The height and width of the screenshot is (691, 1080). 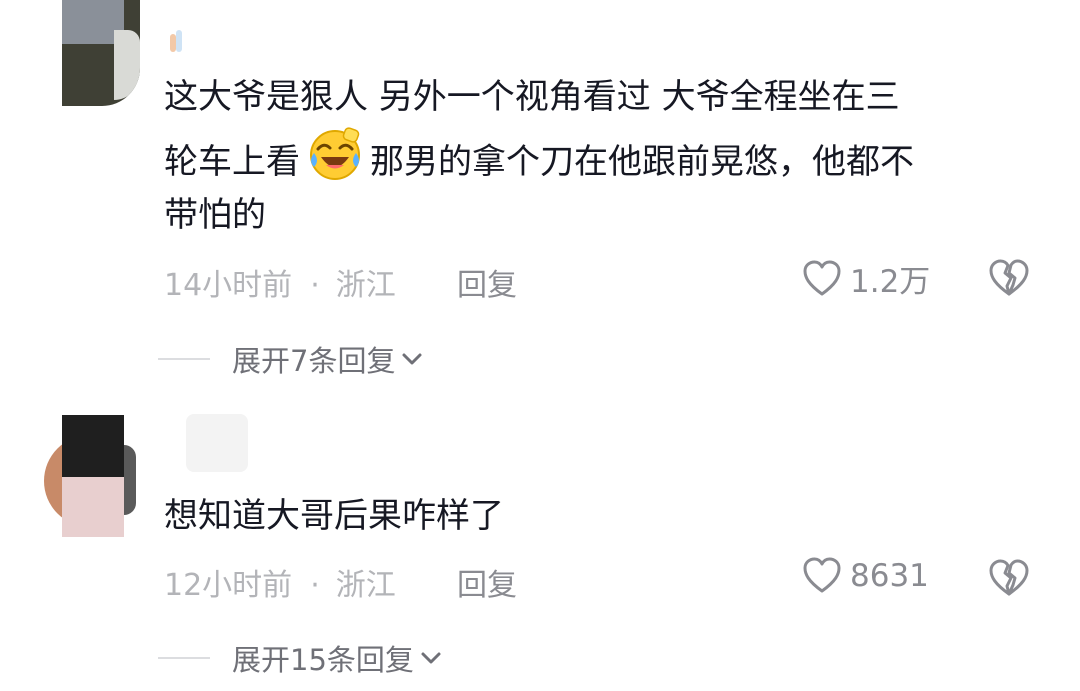 What do you see at coordinates (642, 162) in the screenshot?
I see `comment-line: 那男的拿个刀在他跟前晃悠，他都不` at bounding box center [642, 162].